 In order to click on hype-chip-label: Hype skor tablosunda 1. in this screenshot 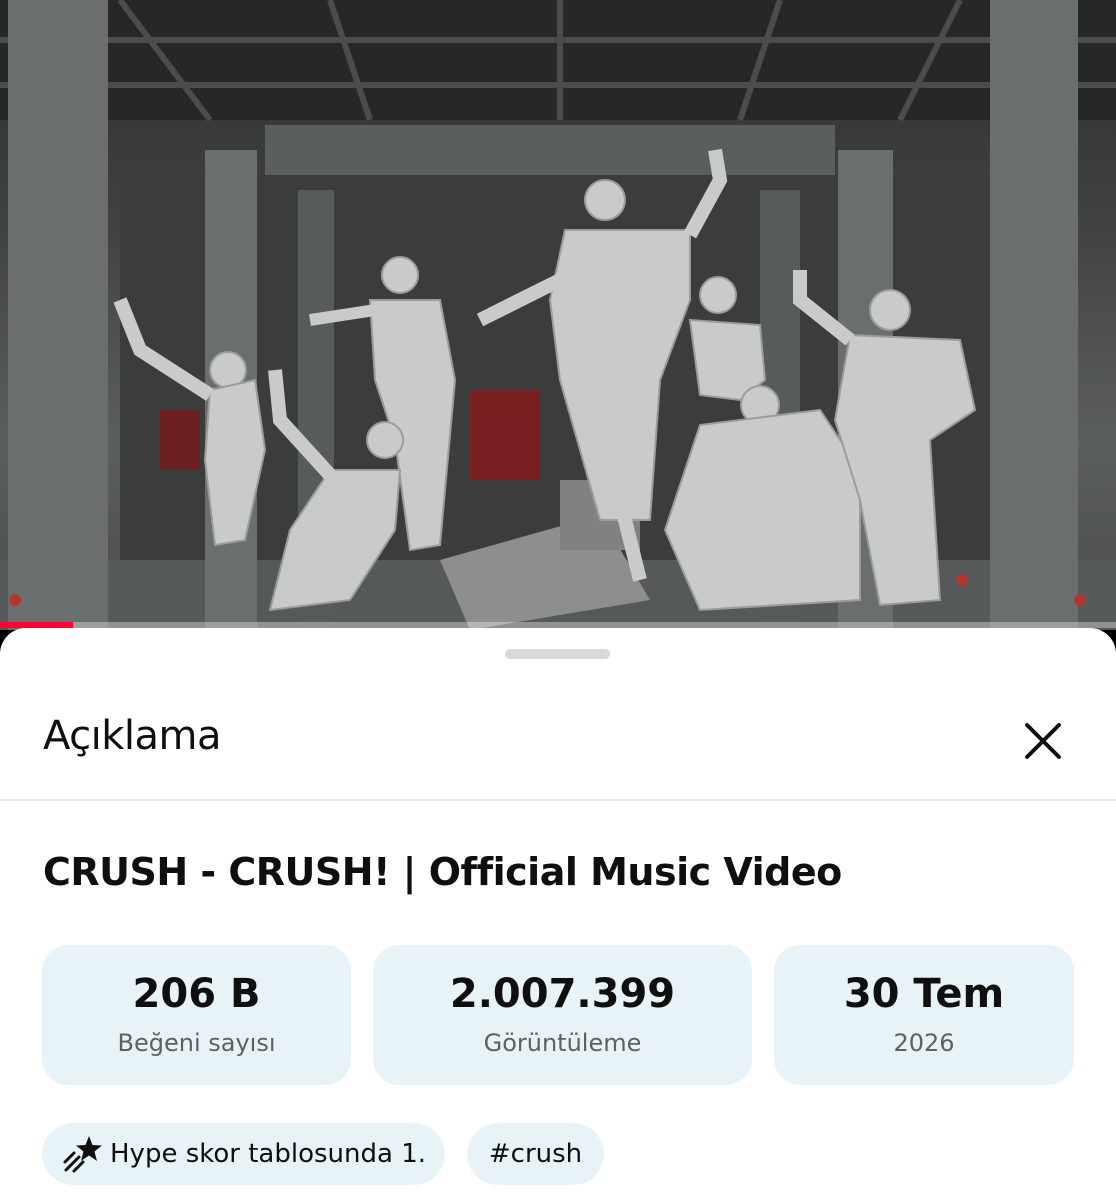, I will do `click(268, 1154)`.